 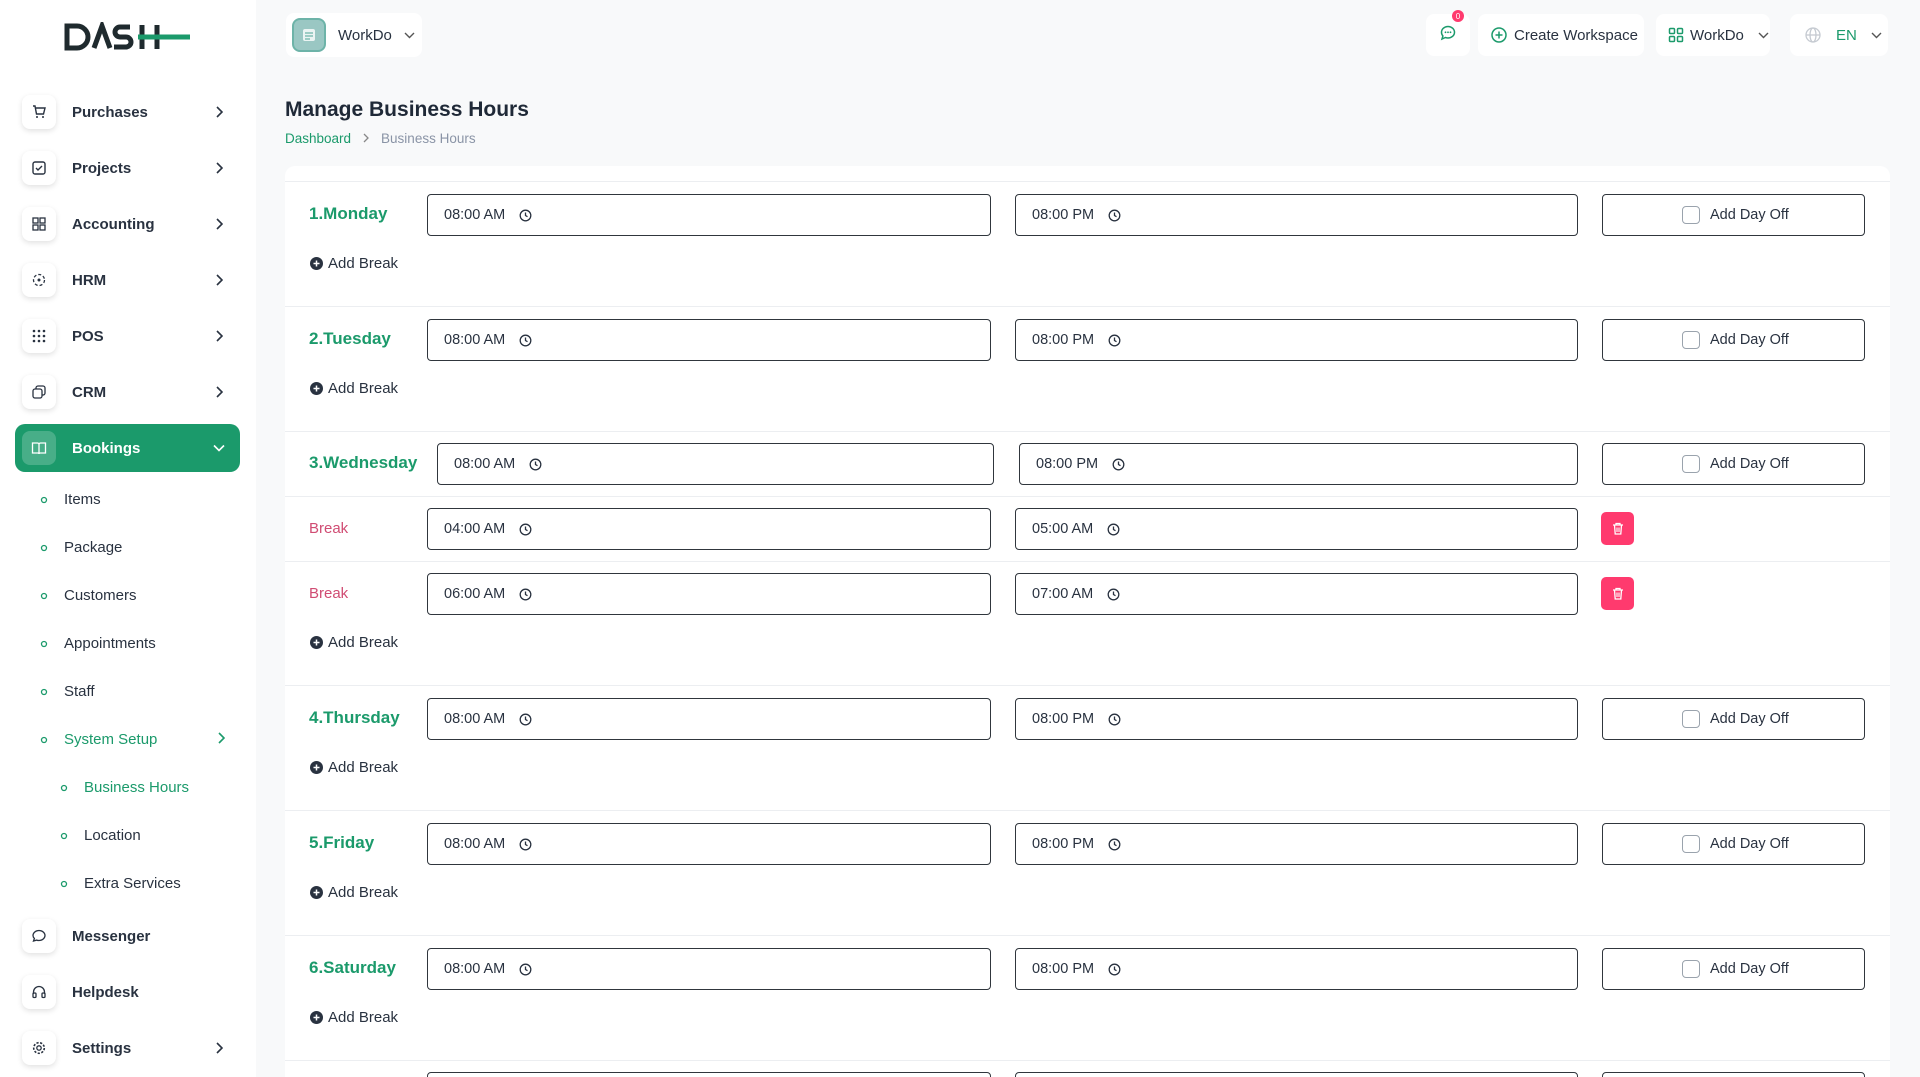 What do you see at coordinates (709, 340) in the screenshot?
I see `tuesday-start-time: 08:00 AM` at bounding box center [709, 340].